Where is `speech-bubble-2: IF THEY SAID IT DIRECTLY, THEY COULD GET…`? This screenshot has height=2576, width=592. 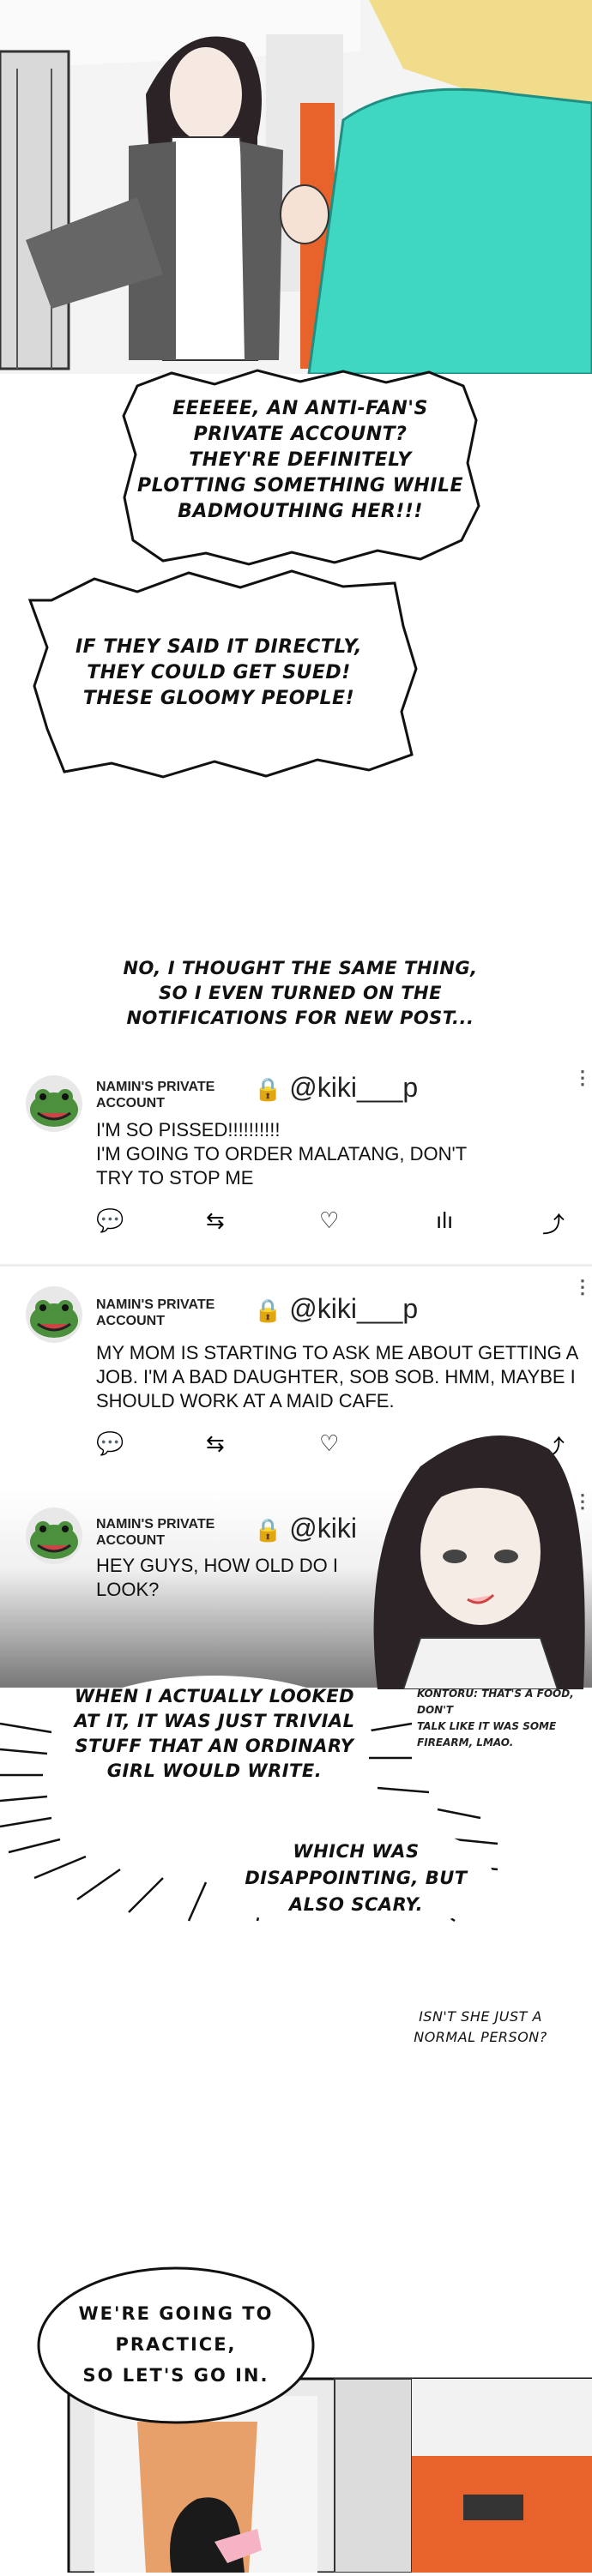 speech-bubble-2: IF THEY SAID IT DIRECTLY, THEY COULD GET… is located at coordinates (223, 673).